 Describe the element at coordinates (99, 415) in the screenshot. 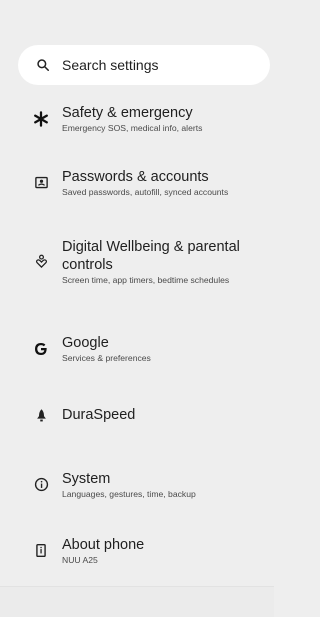

I see `item-title: DuraSpeed` at that location.